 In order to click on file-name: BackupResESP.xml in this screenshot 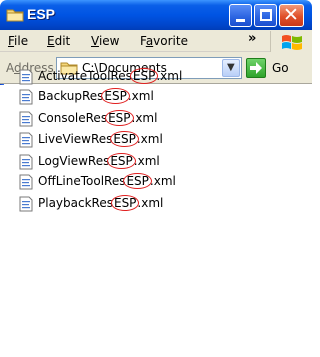, I will do `click(96, 96)`.